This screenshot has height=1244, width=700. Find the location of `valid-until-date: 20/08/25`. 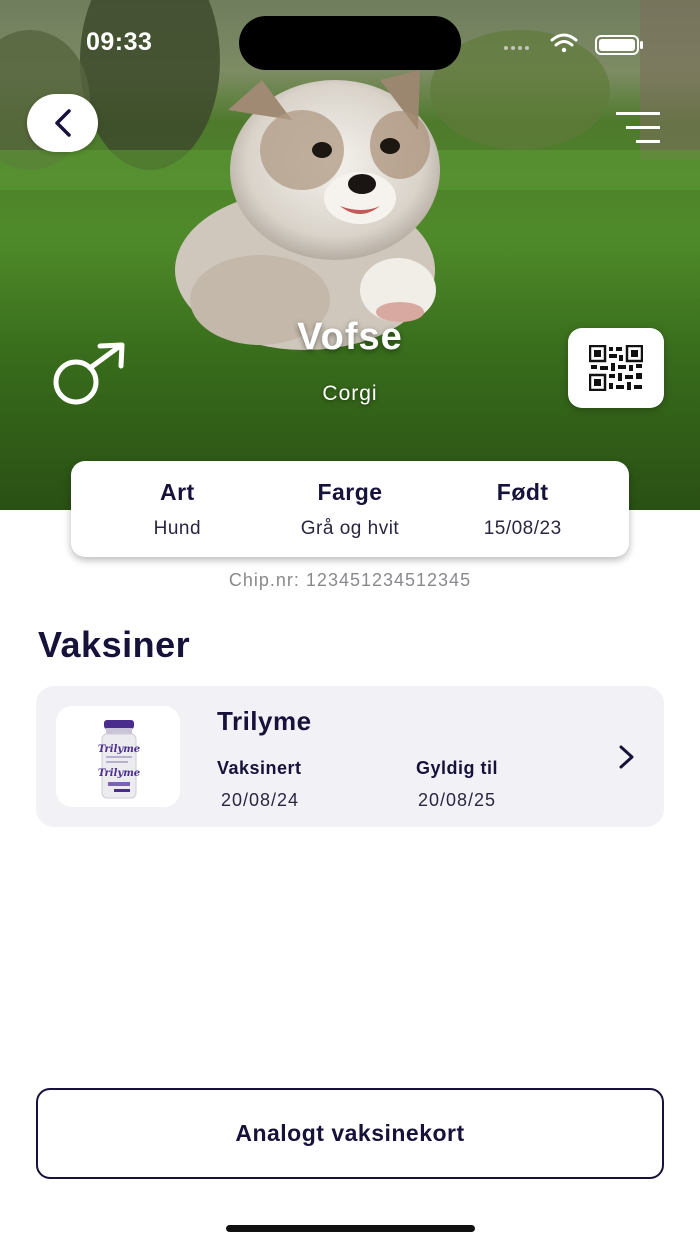

valid-until-date: 20/08/25 is located at coordinates (457, 800).